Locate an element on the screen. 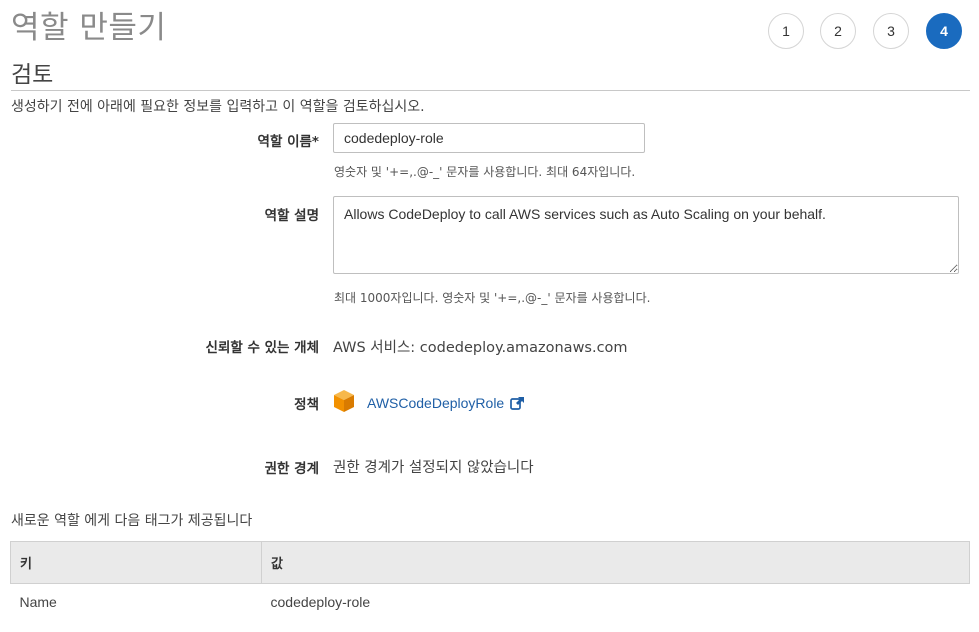  role-name-label: 역할 이름* is located at coordinates (288, 142).